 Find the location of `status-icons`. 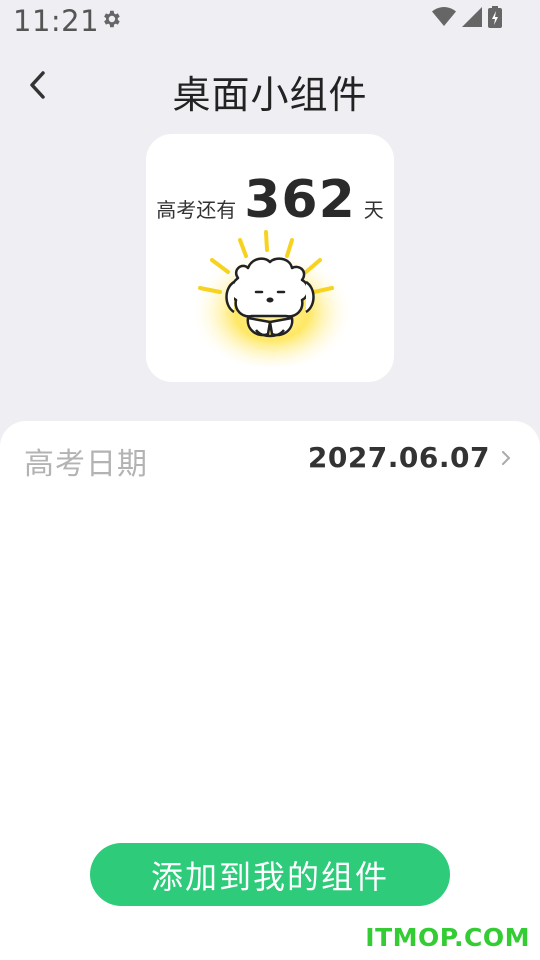

status-icons is located at coordinates (467, 17).